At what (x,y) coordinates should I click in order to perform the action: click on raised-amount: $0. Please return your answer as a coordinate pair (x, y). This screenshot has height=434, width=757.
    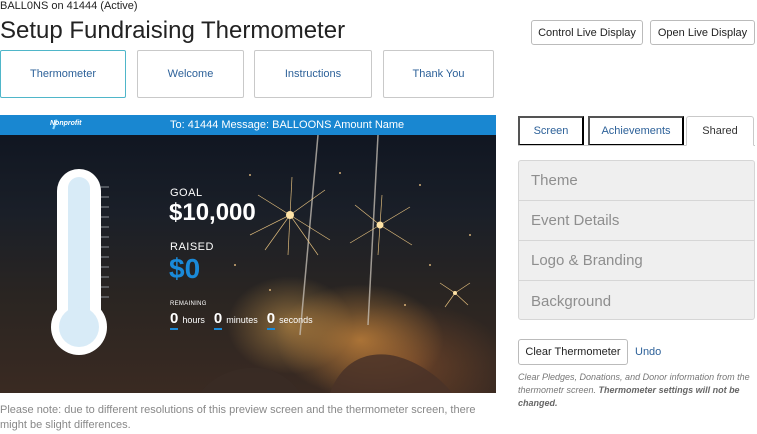
    Looking at the image, I should click on (185, 268).